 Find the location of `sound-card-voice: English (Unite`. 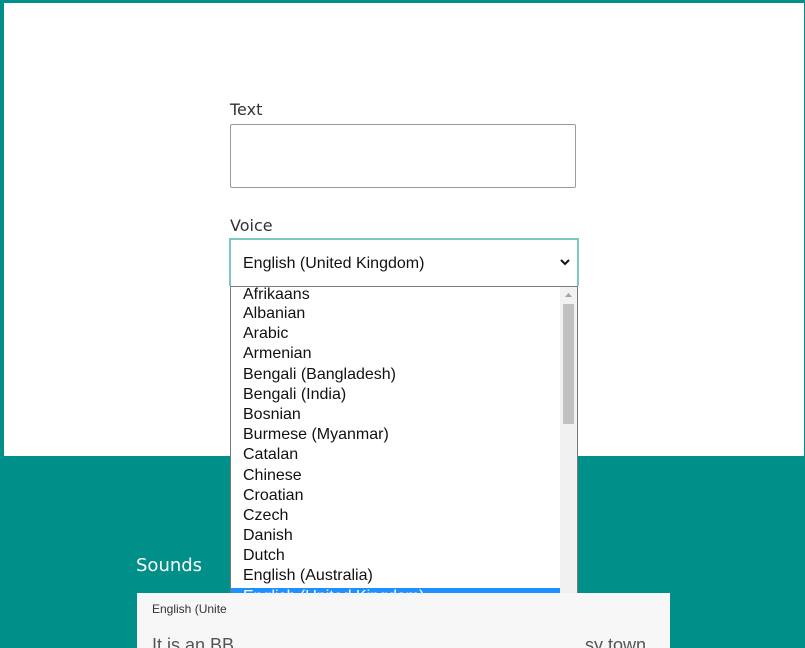

sound-card-voice: English (Unite is located at coordinates (189, 609).